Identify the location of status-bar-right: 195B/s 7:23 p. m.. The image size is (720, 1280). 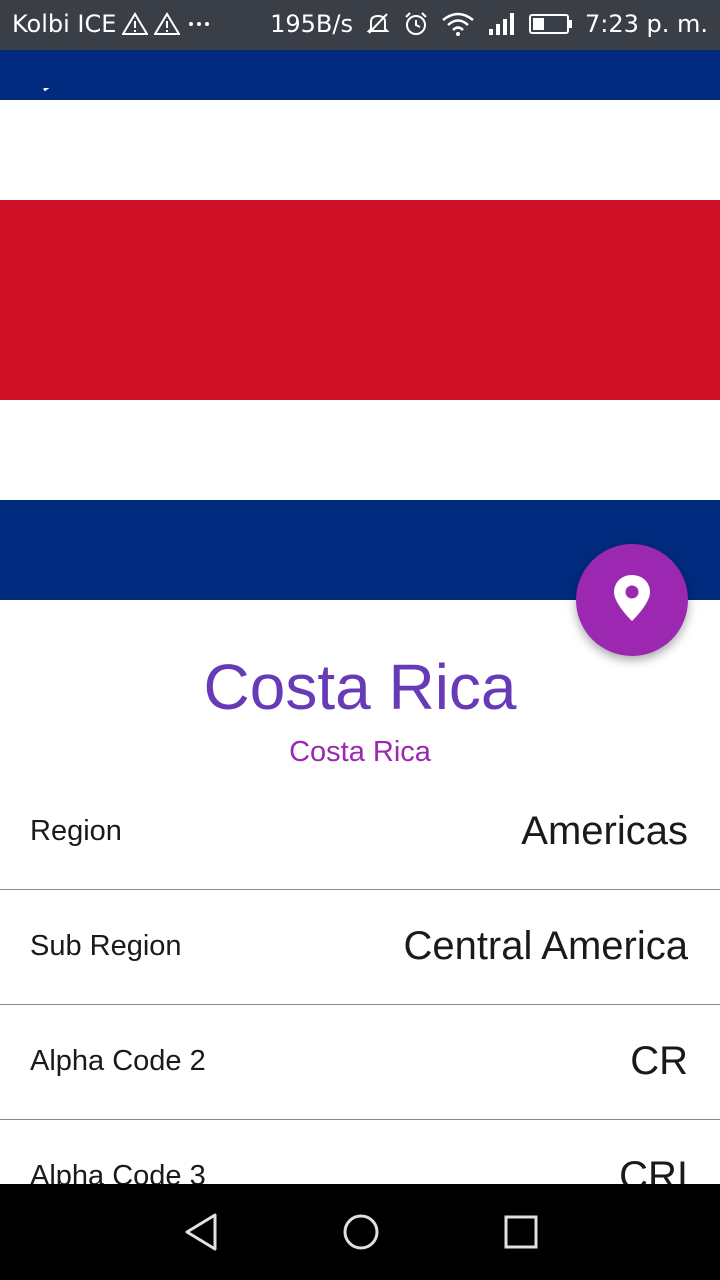
(489, 24).